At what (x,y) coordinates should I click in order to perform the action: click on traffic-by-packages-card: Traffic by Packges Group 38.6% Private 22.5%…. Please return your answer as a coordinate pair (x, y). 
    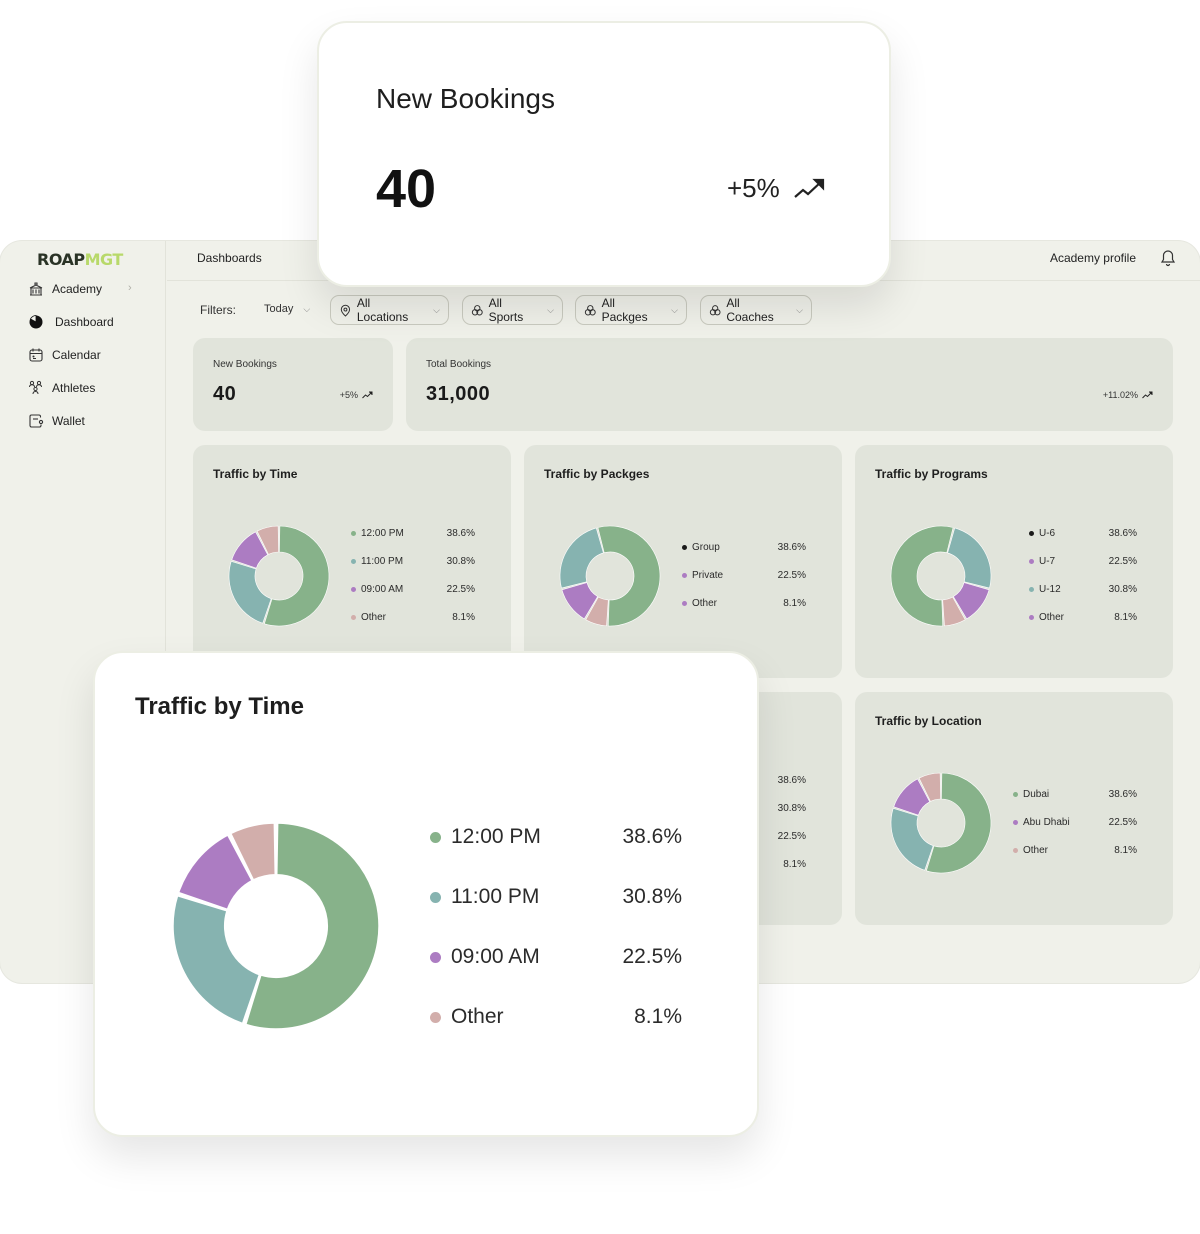
    Looking at the image, I should click on (683, 561).